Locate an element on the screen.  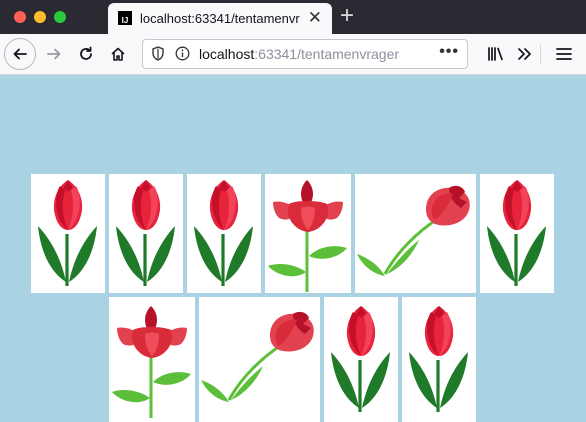
forward-arrow-icon is located at coordinates (54, 54).